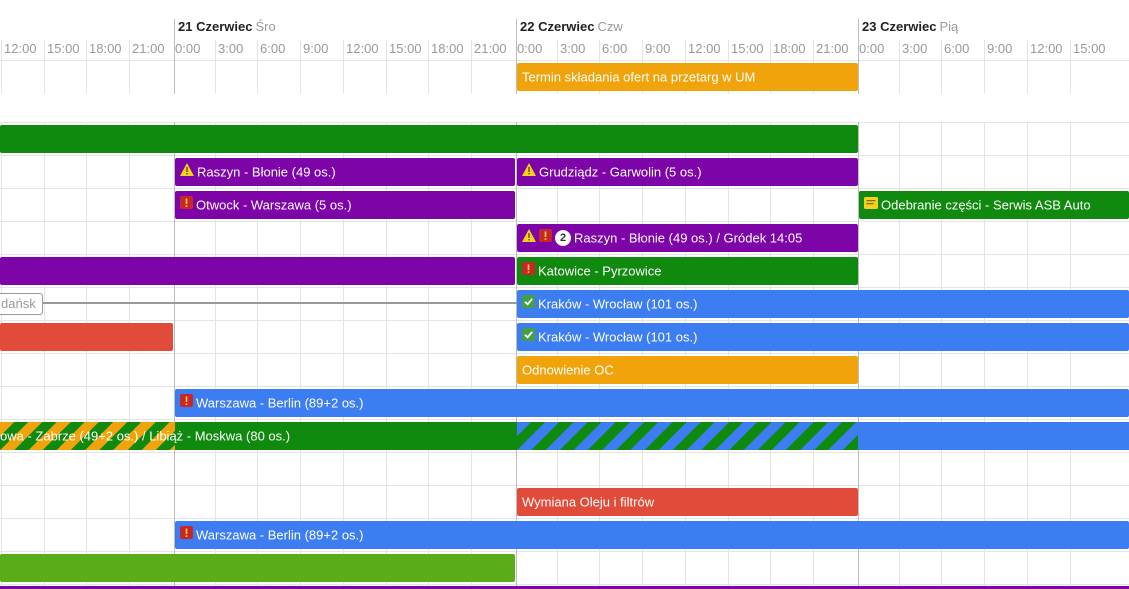  Describe the element at coordinates (652, 535) in the screenshot. I see `event-warszawa-berlin-2: Warszawa - Berlin (89+2 os.)` at that location.